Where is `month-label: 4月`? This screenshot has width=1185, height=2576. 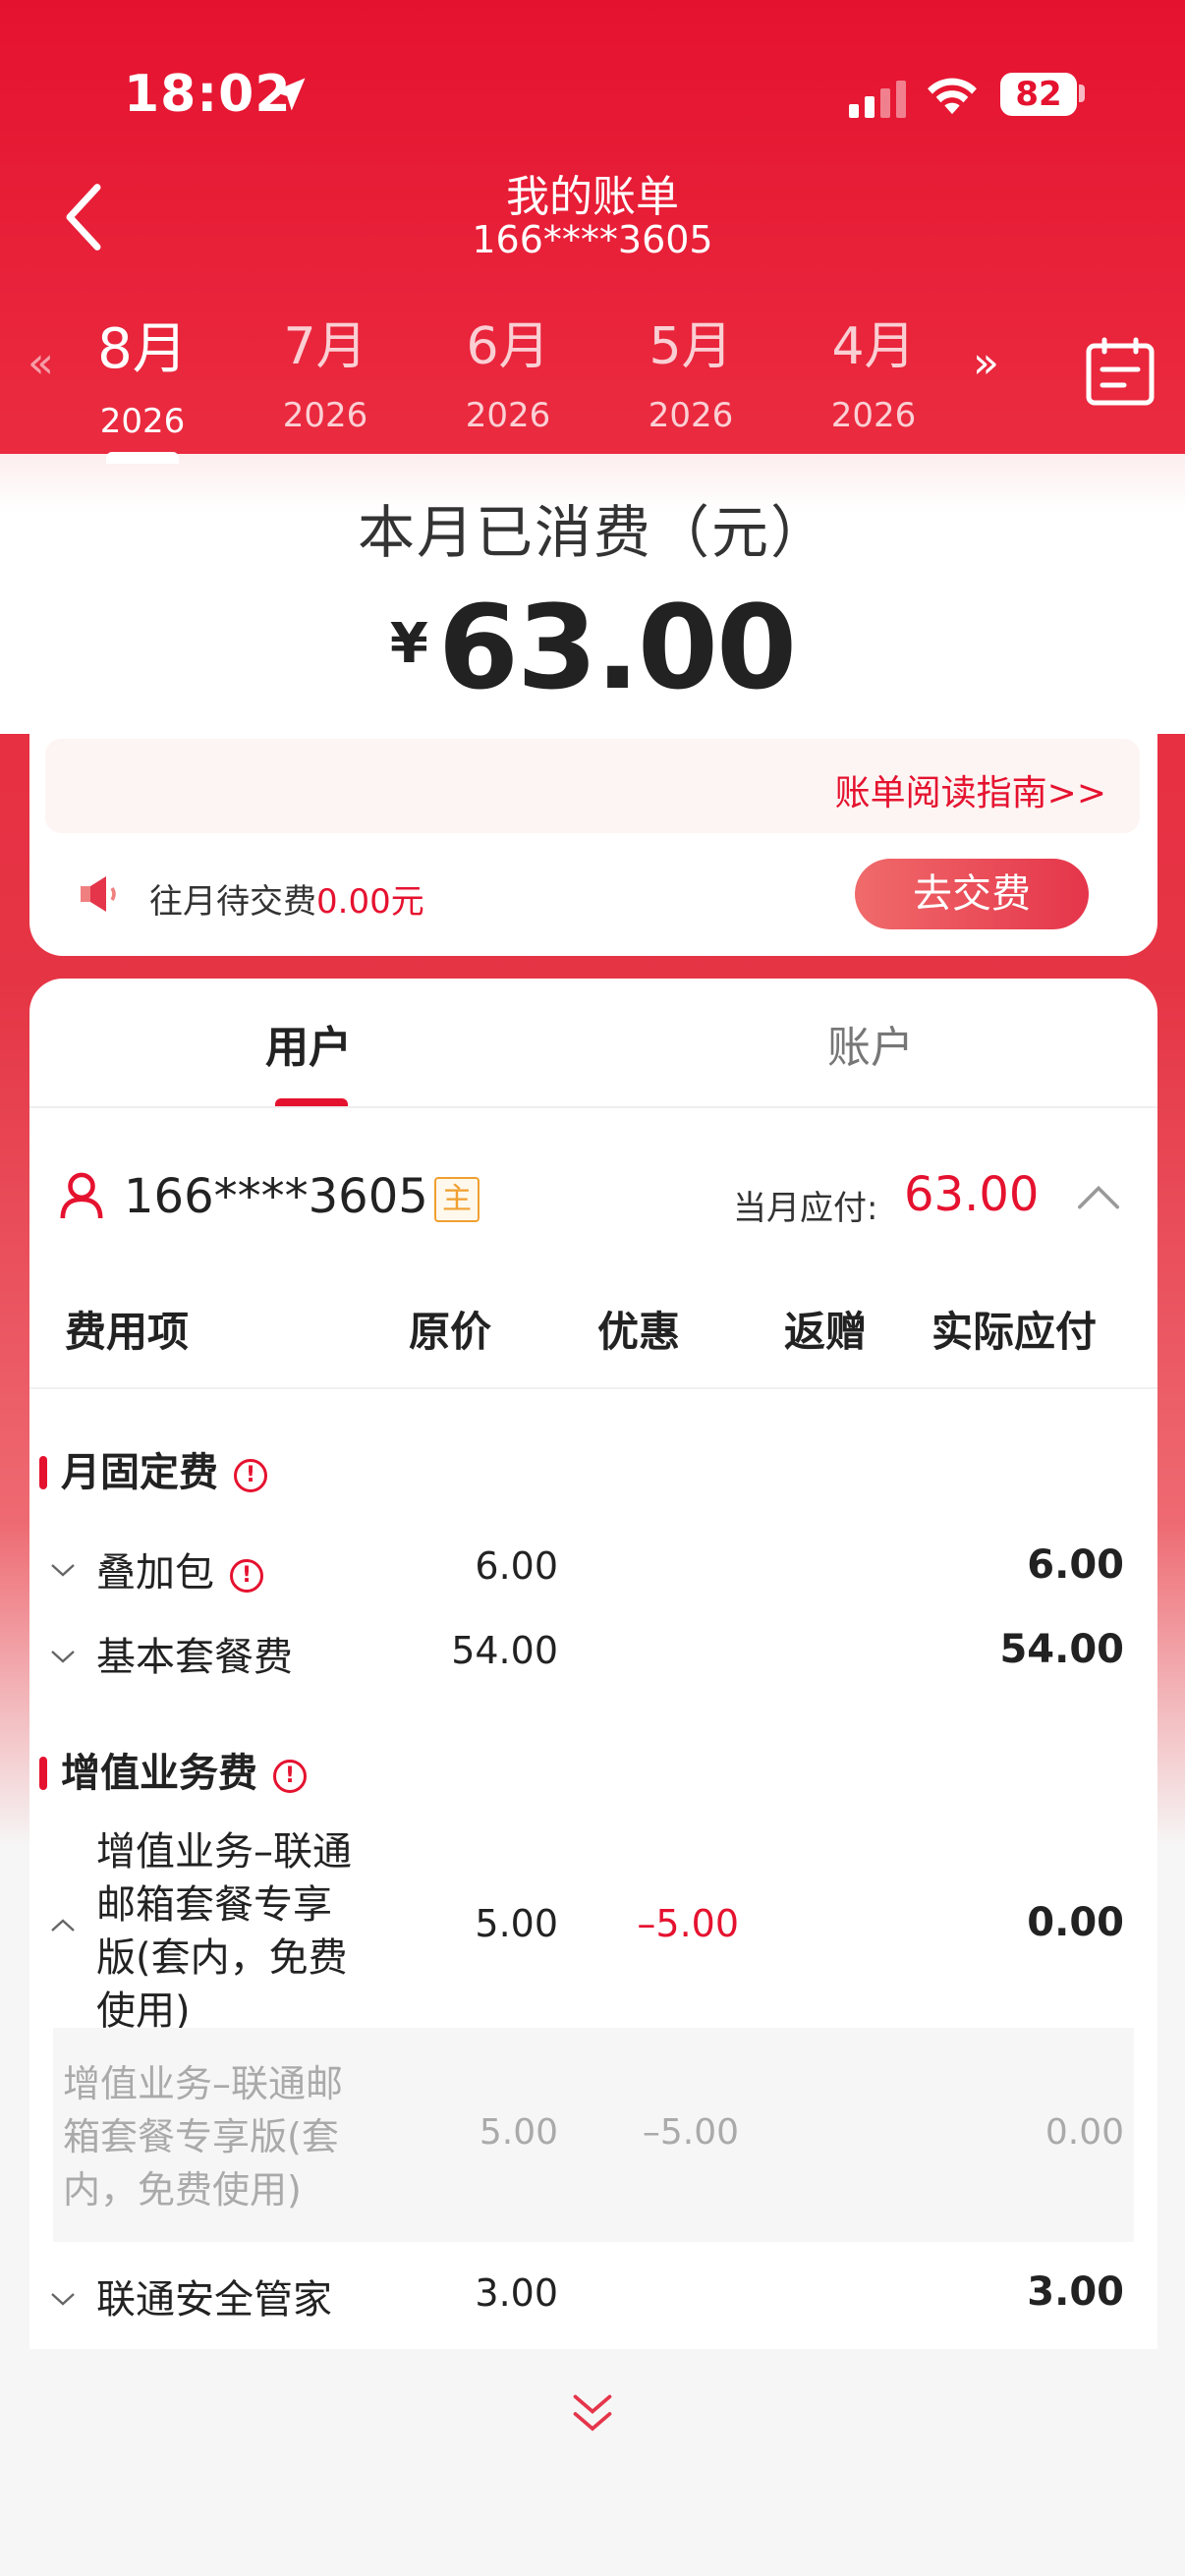 month-label: 4月 is located at coordinates (874, 346).